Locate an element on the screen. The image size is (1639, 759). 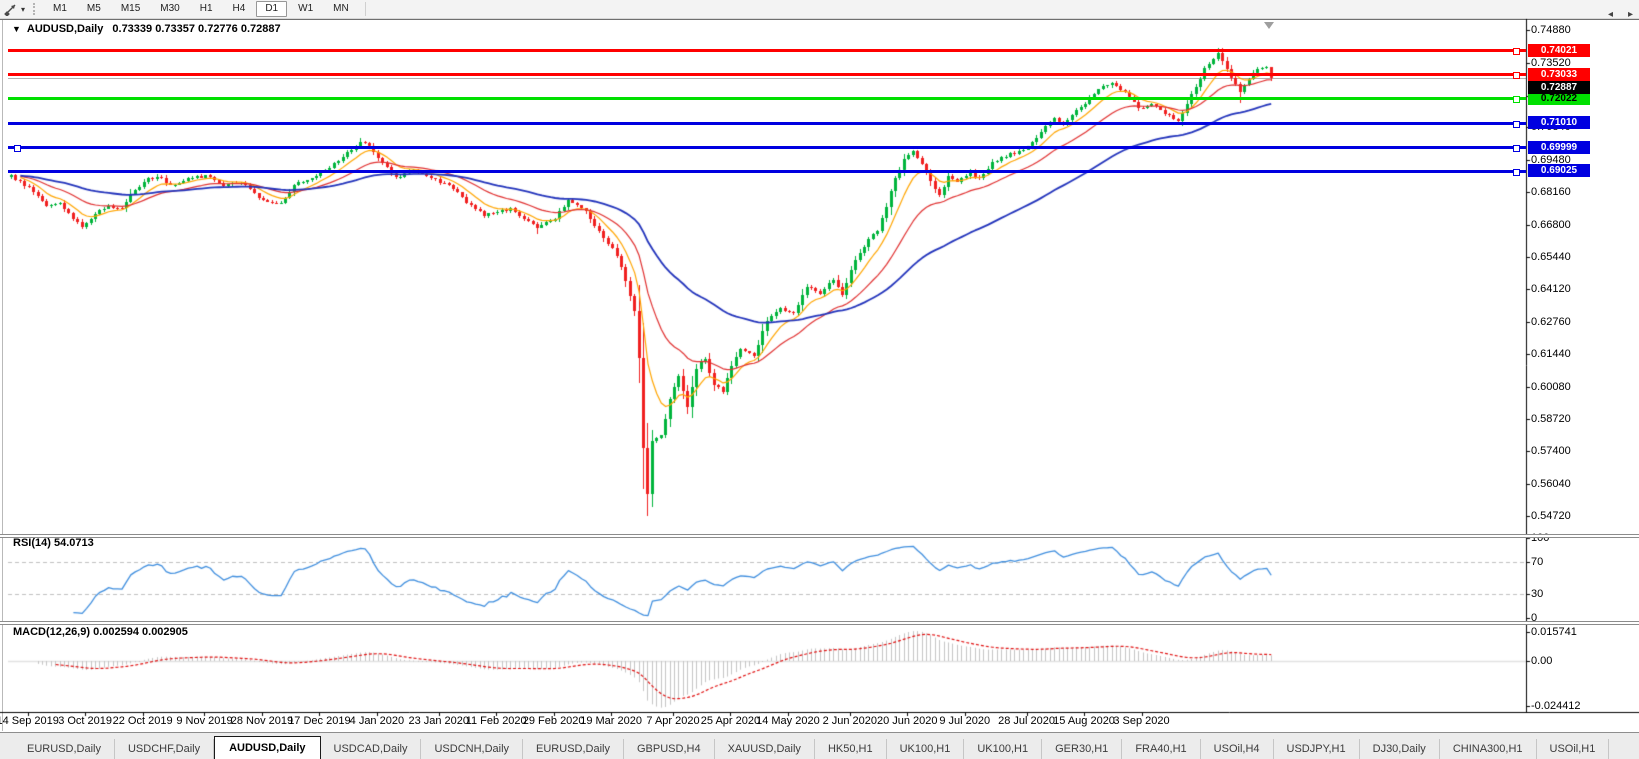
chart-menu-caret-icon: ▼ is located at coordinates (16, 29).